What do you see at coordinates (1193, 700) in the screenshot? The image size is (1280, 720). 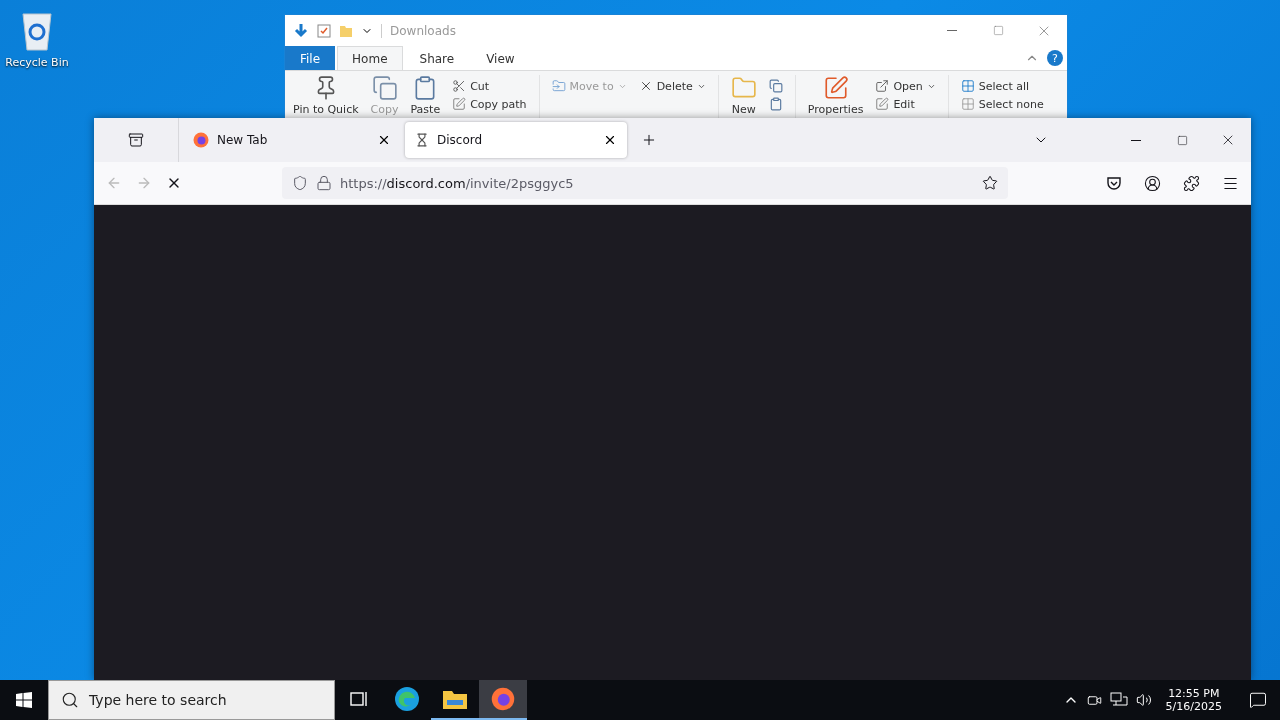 I see `clock: 12:55 PM 5/16/2025` at bounding box center [1193, 700].